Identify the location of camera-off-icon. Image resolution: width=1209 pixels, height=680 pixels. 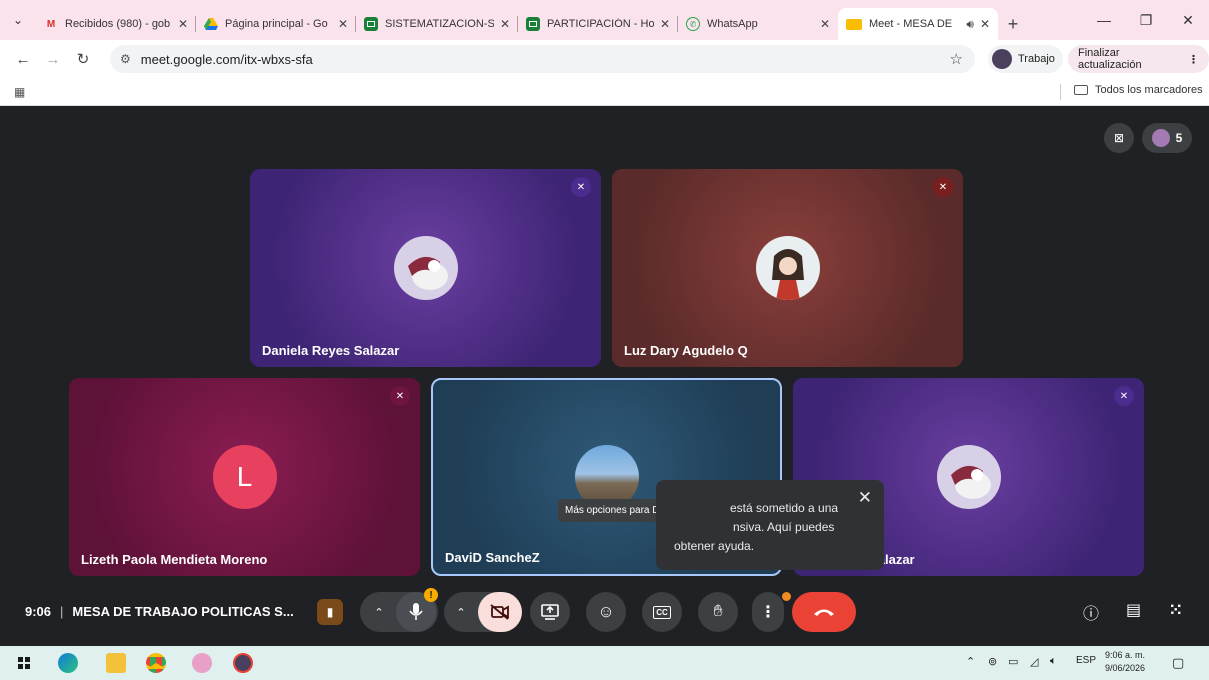
(499, 612).